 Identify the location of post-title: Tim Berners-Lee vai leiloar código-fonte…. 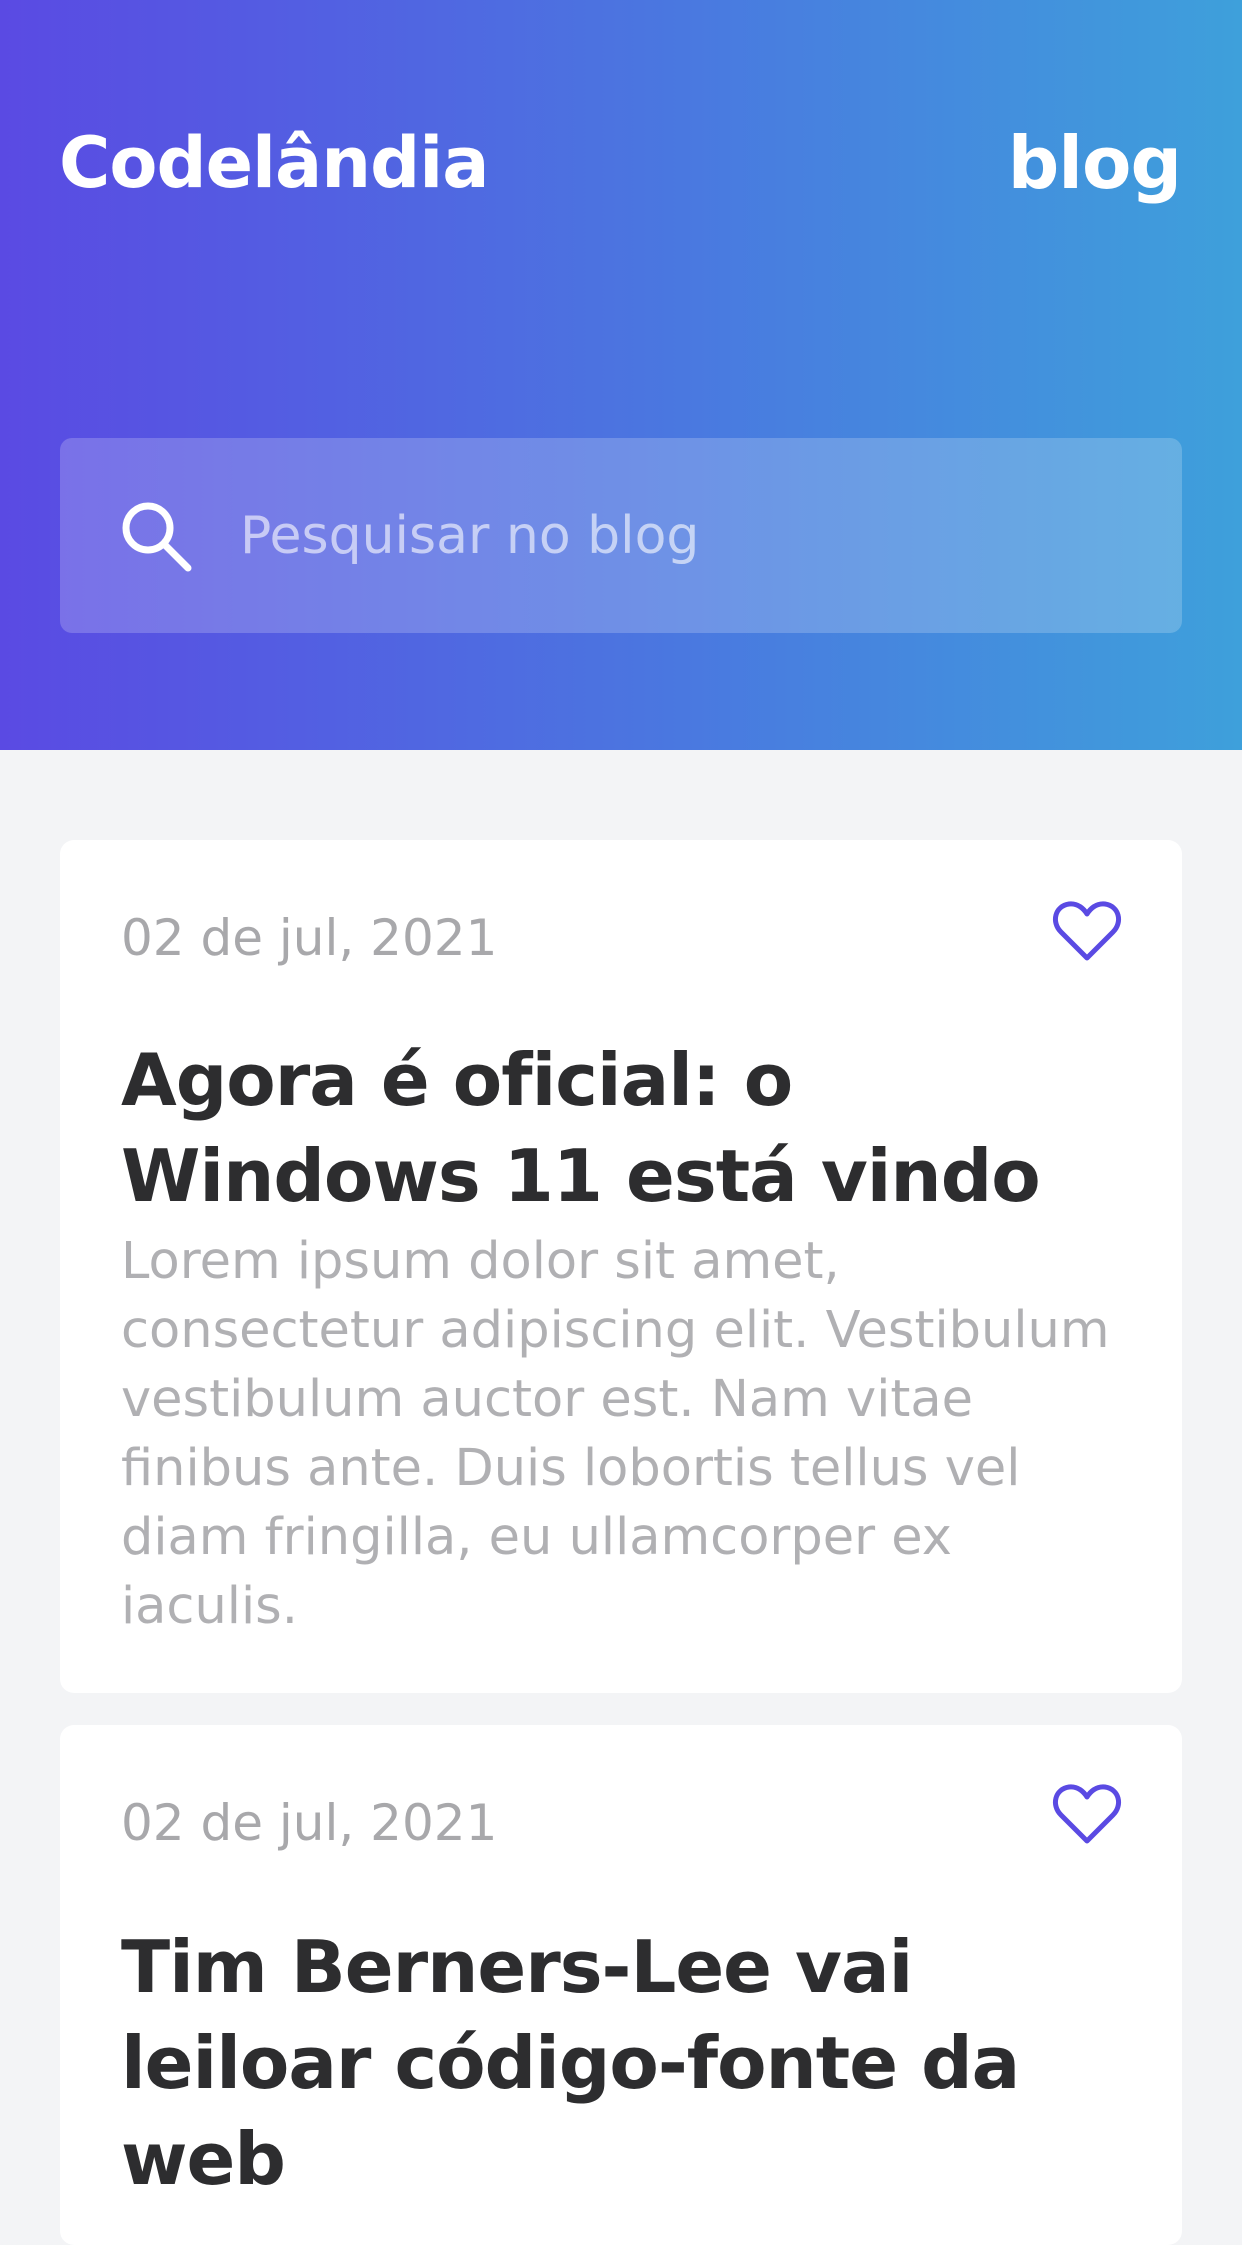
(621, 2063).